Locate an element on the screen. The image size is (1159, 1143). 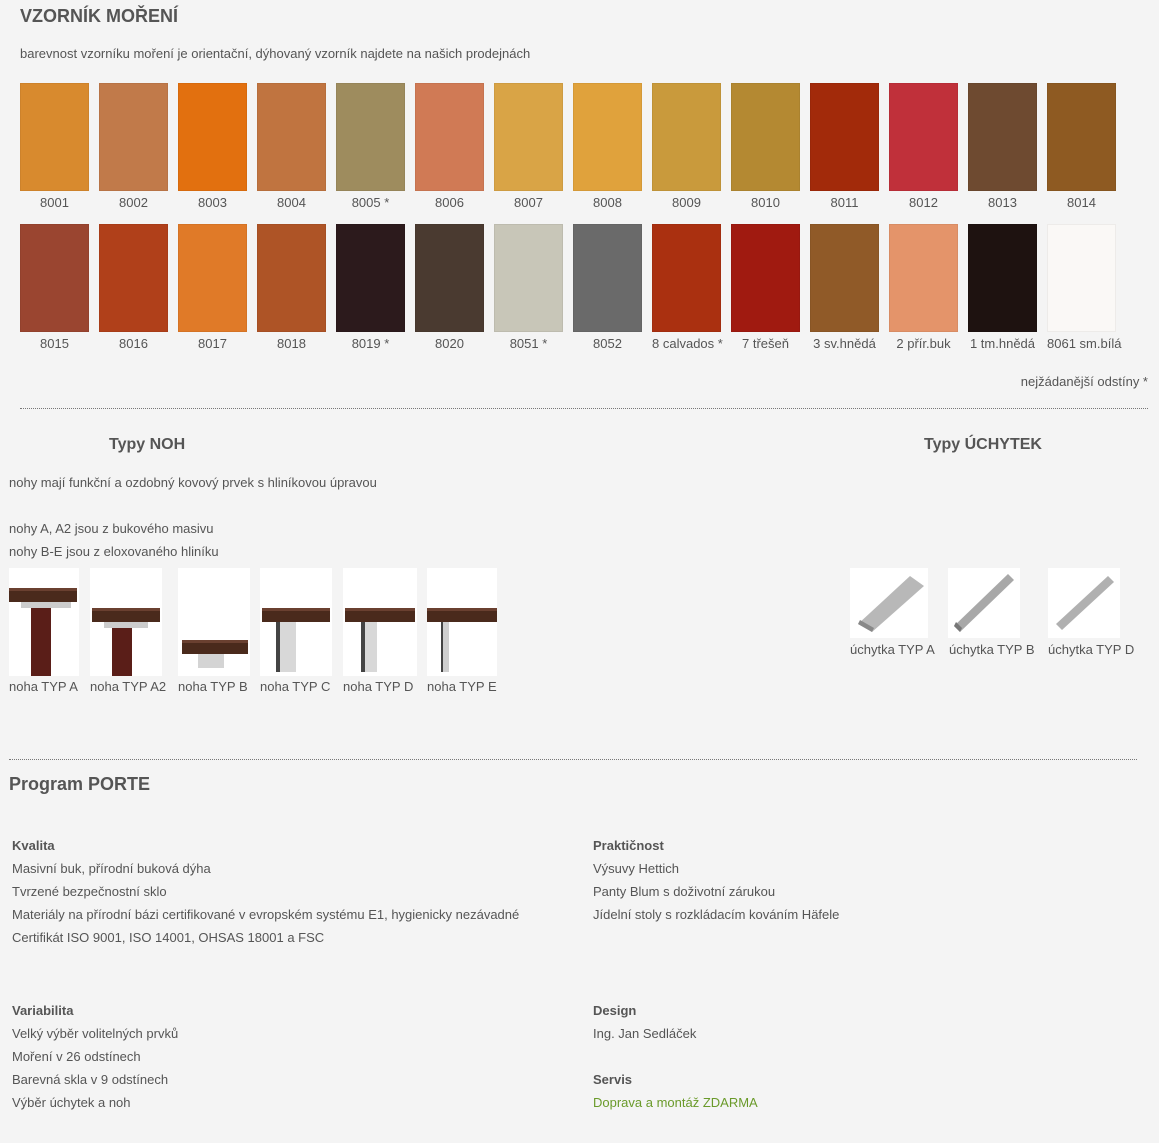
stain-swatch: 8008 is located at coordinates (607, 146).